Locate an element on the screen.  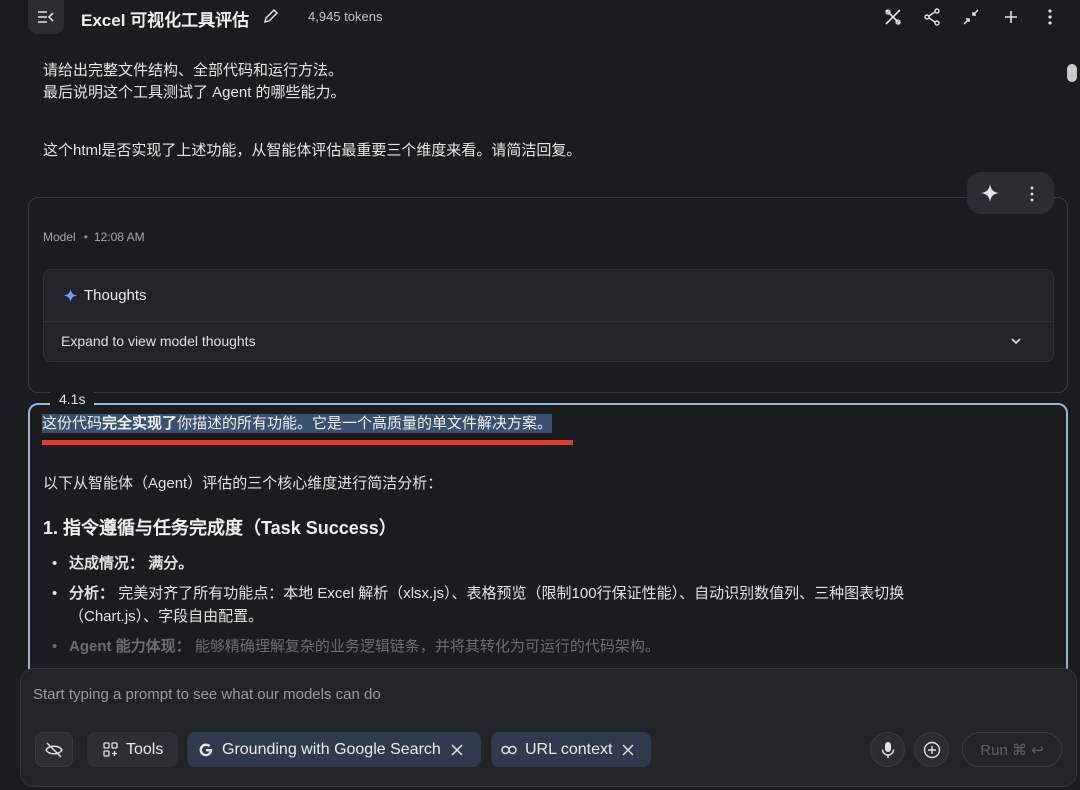
selected-text-highlight: 这份代码完全实现了你描述的所有功能。它是一个高质量的单文件解决方案。 is located at coordinates (297, 423).